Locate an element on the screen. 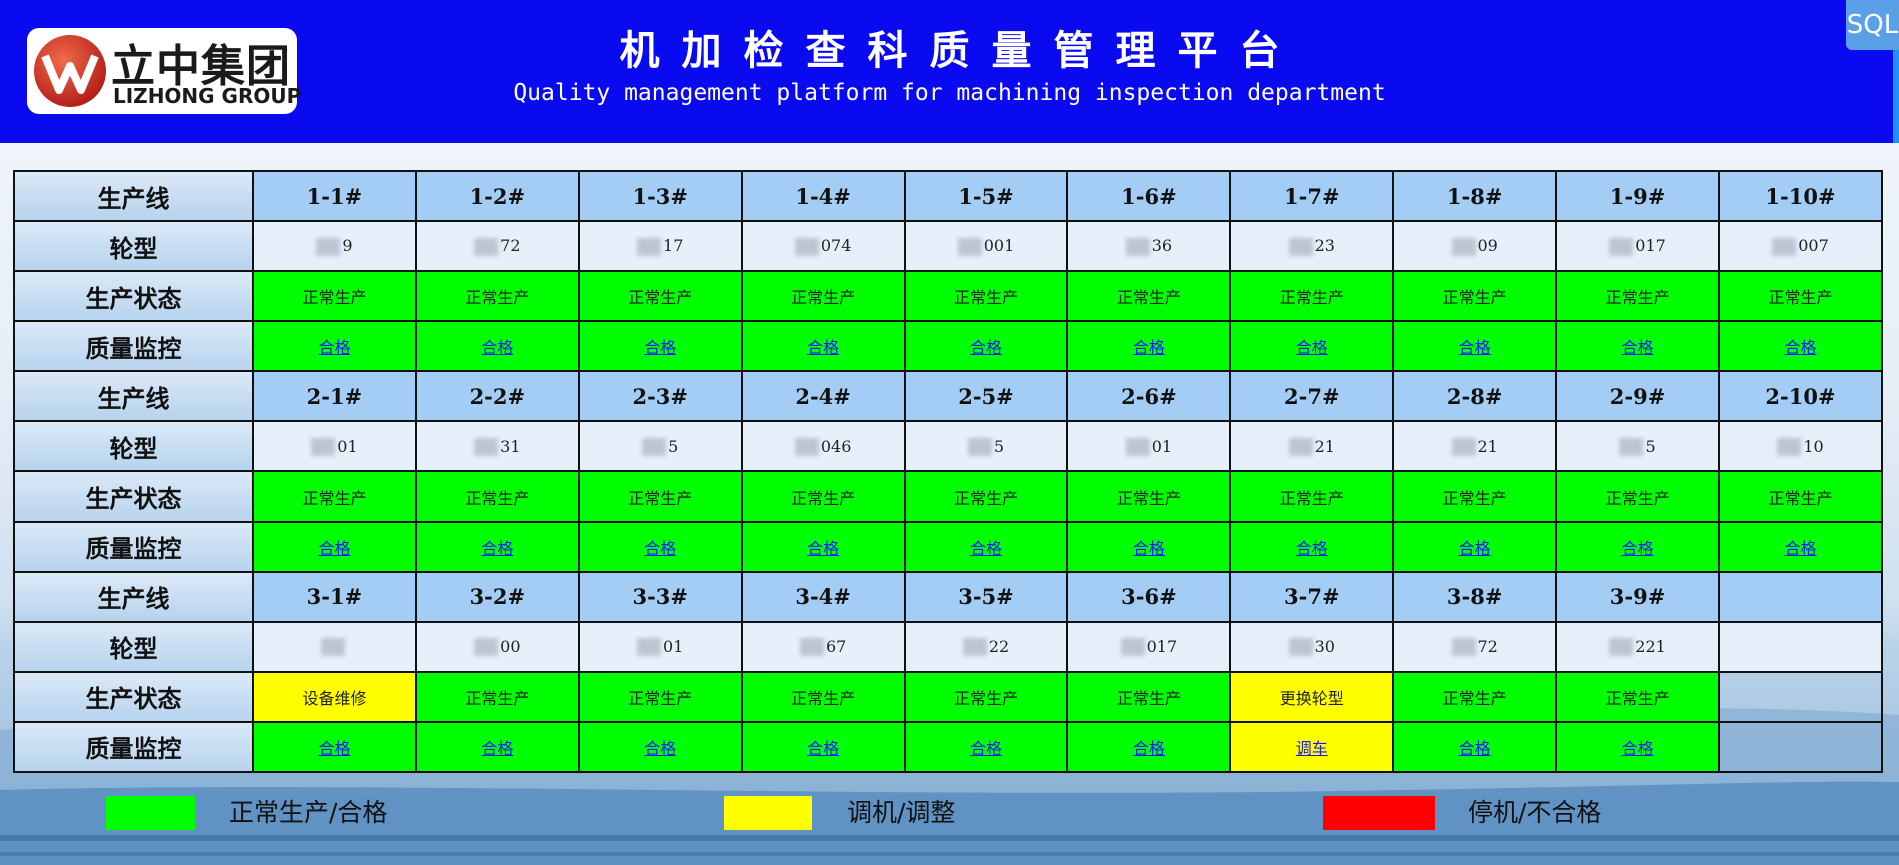  wheel-type-cell: 17 is located at coordinates (660, 246).